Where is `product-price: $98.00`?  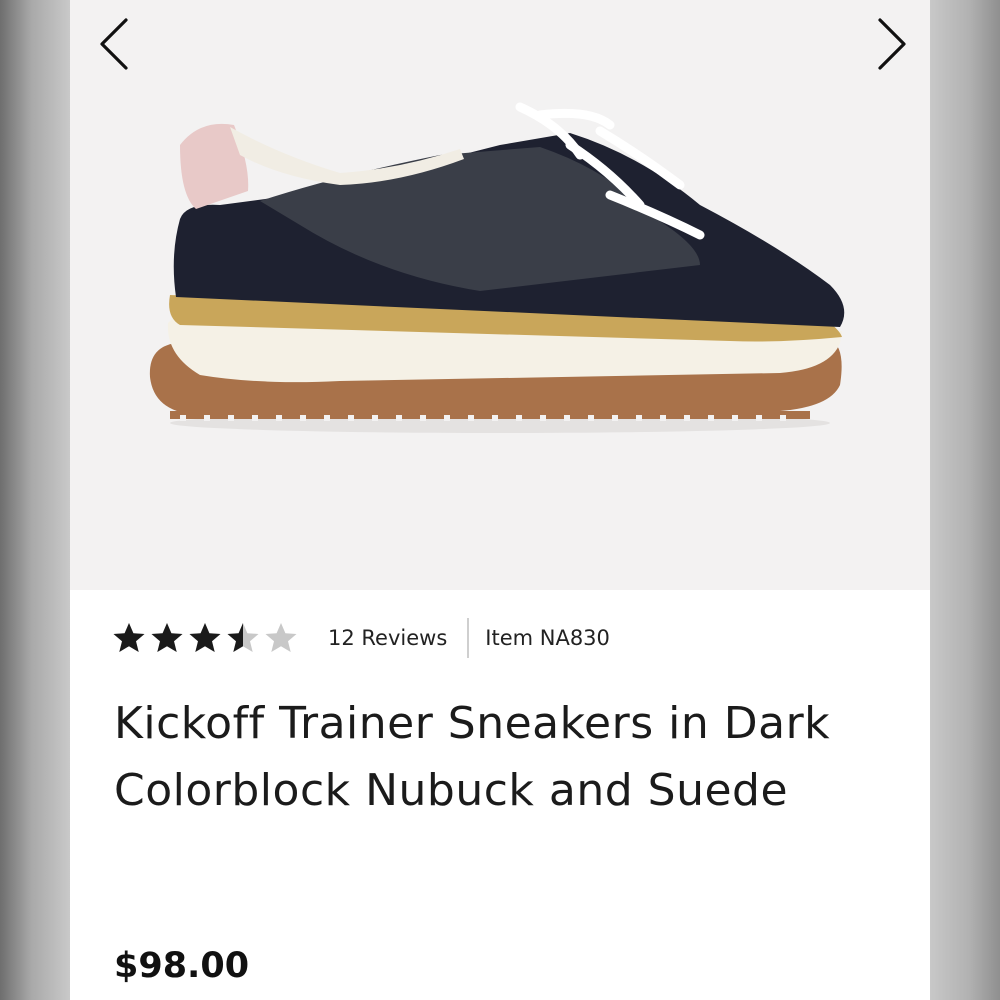 product-price: $98.00 is located at coordinates (182, 966).